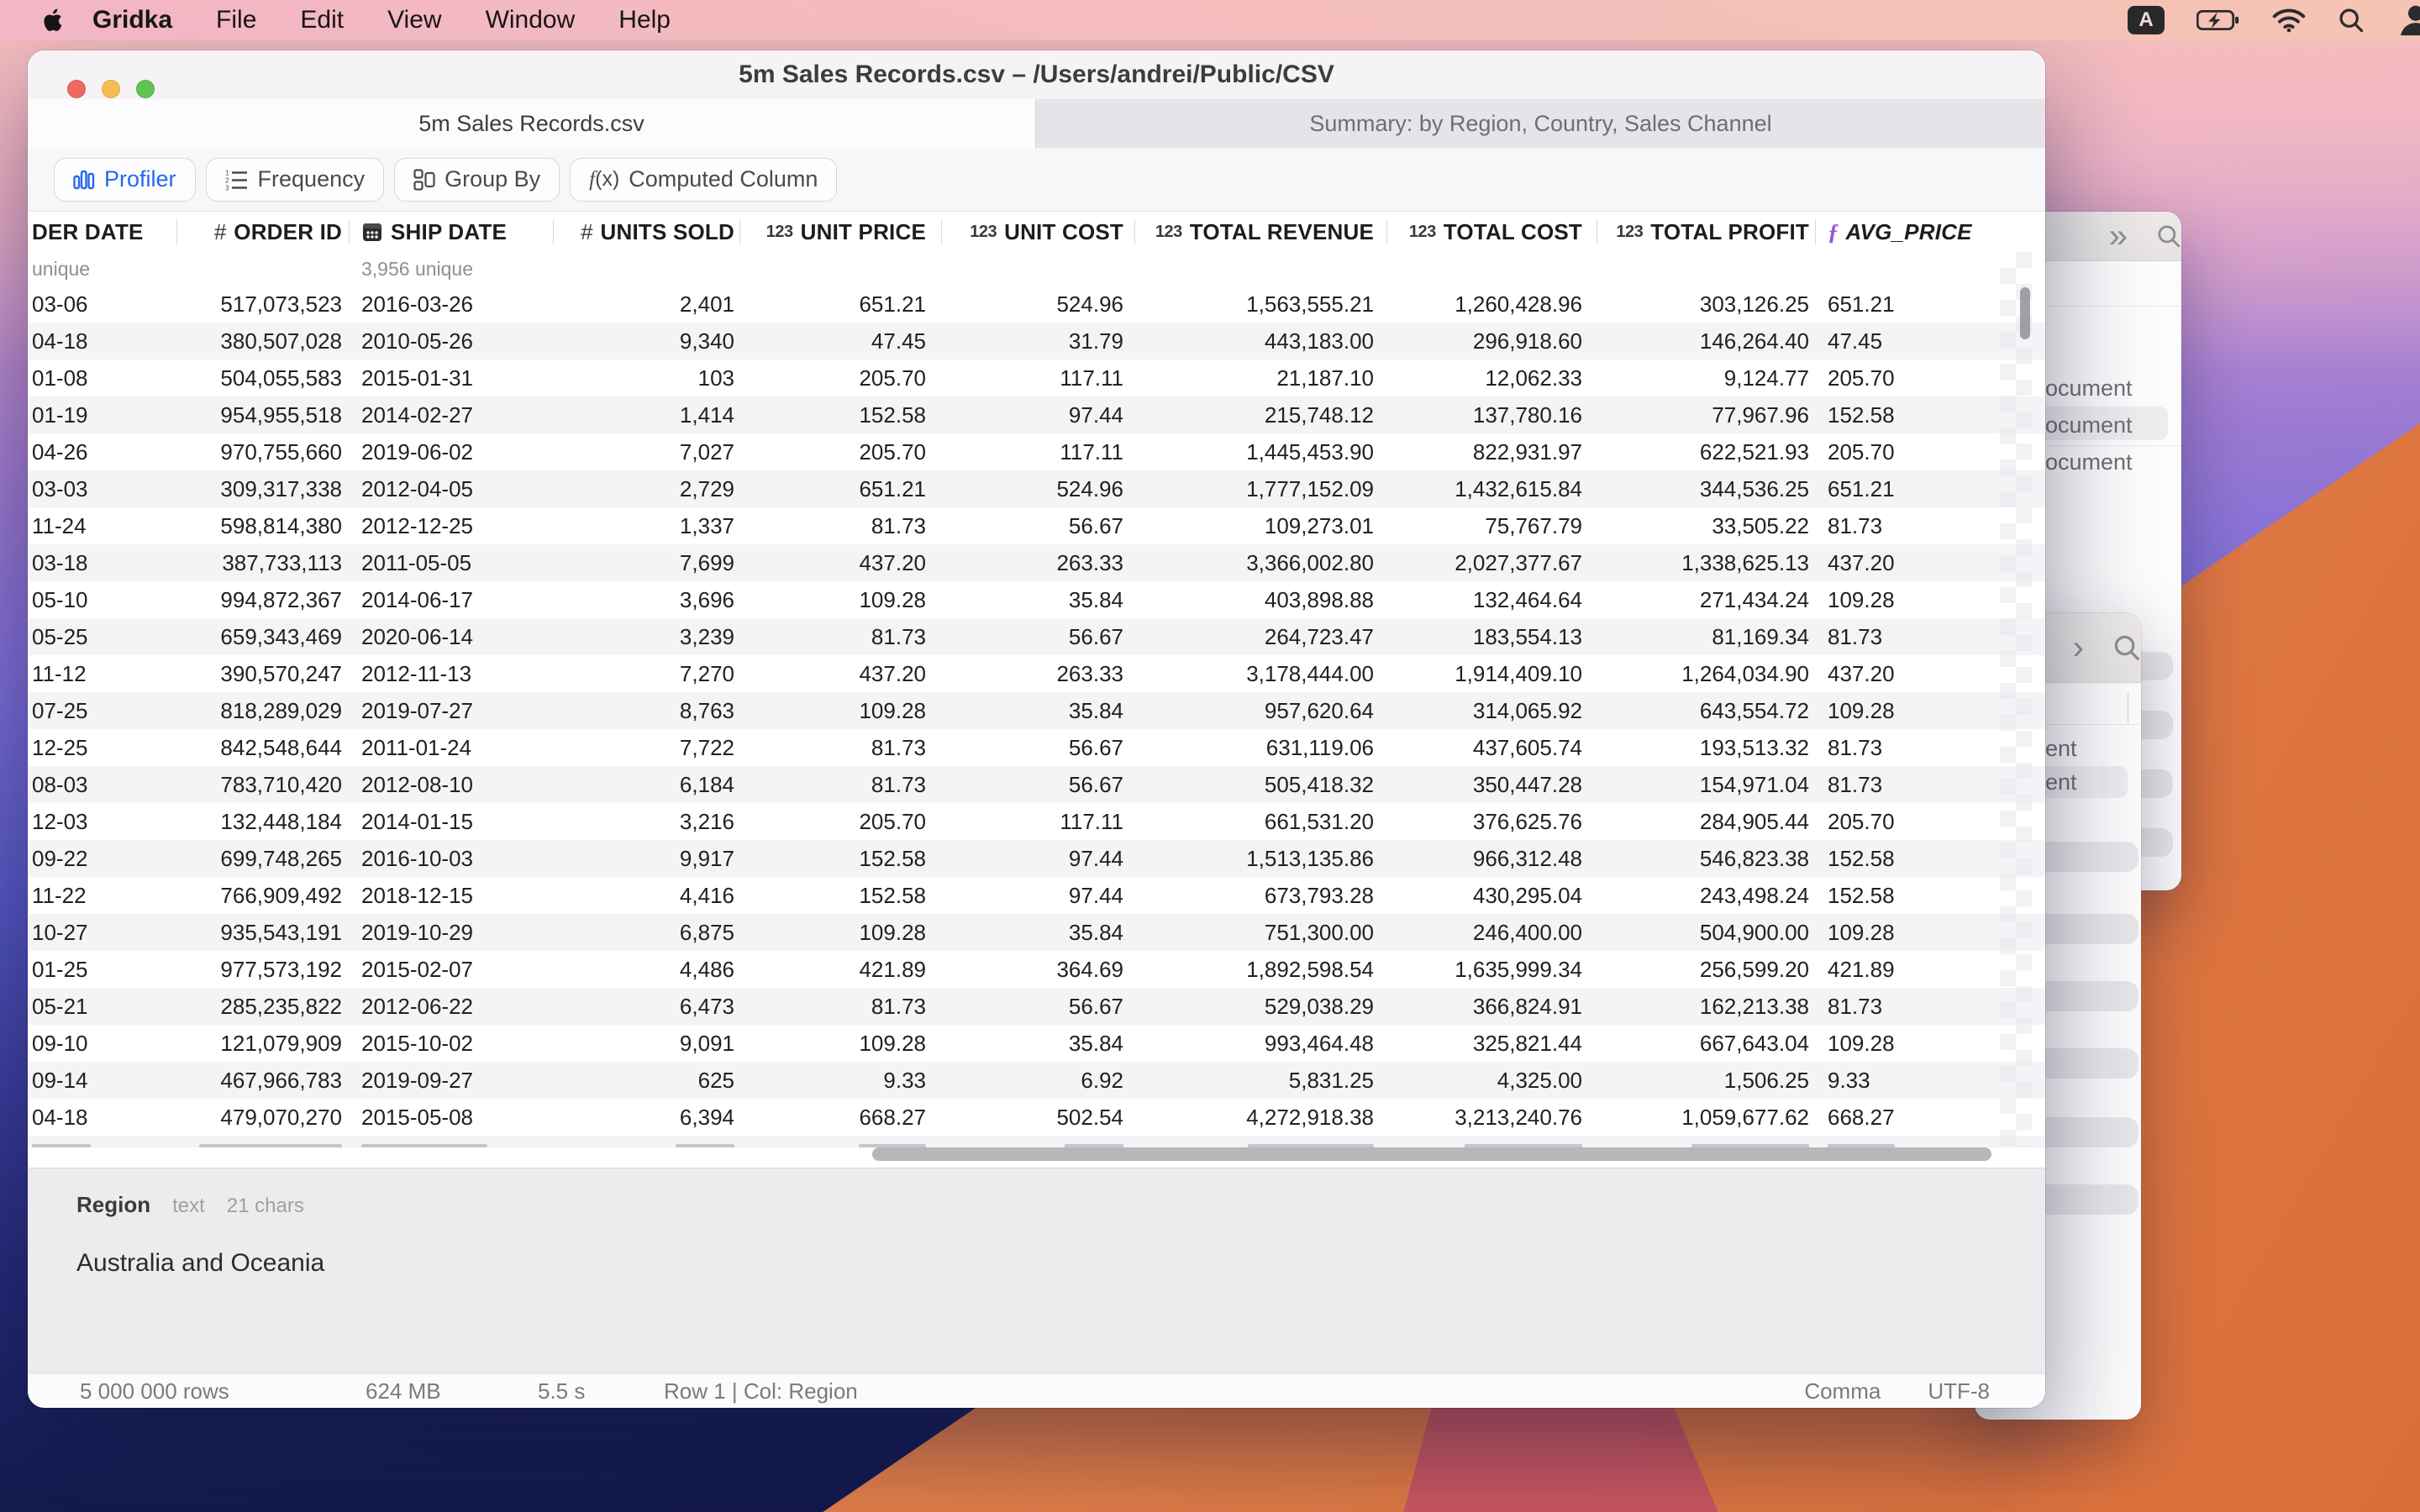 The height and width of the screenshot is (1512, 2420). What do you see at coordinates (2147, 20) in the screenshot?
I see `input-source-icon: A` at bounding box center [2147, 20].